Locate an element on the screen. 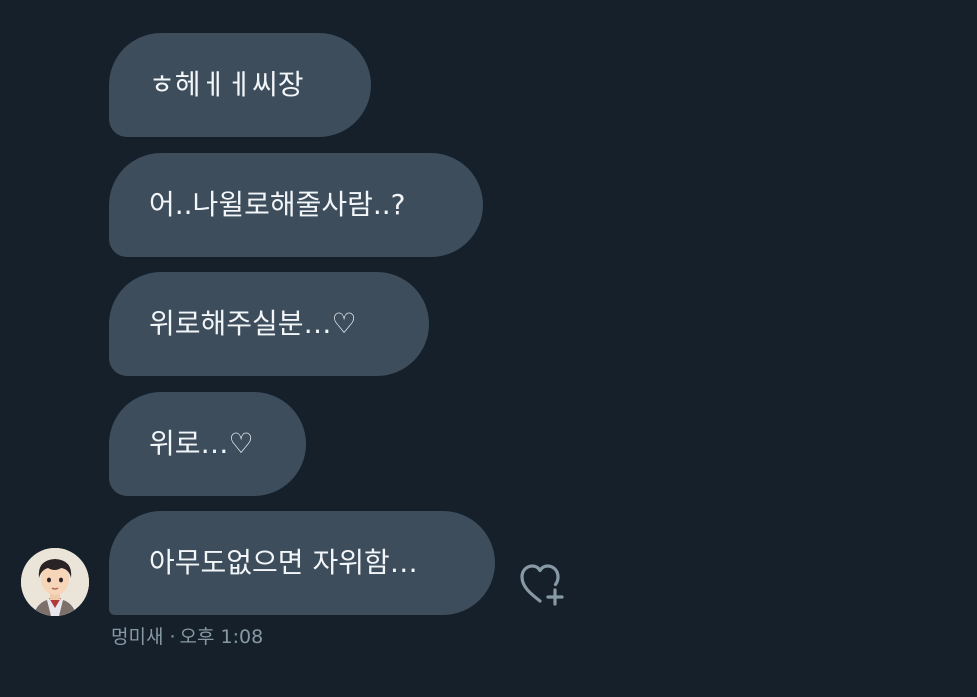 This screenshot has height=697, width=977. message-text: 어..나윌로해줄사람..? is located at coordinates (277, 204).